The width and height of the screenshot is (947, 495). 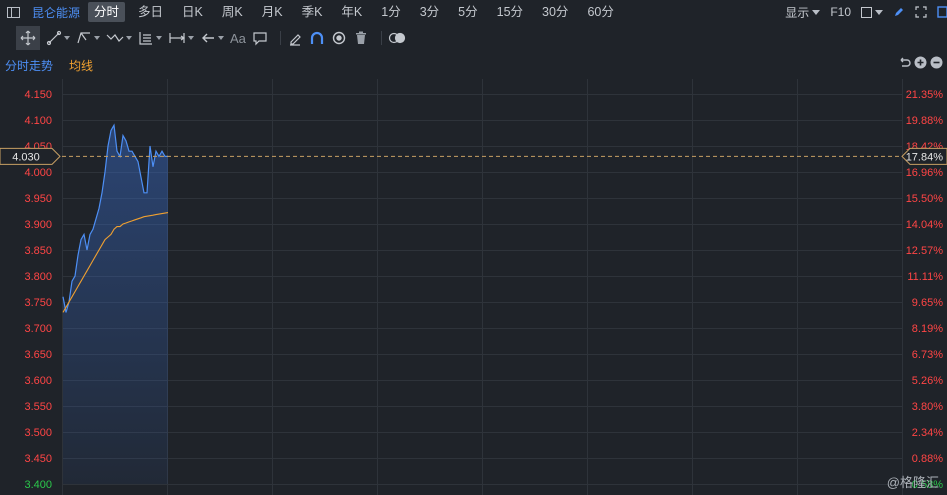 What do you see at coordinates (927, 303) in the screenshot?
I see `y-right-tick-label: 9.65%` at bounding box center [927, 303].